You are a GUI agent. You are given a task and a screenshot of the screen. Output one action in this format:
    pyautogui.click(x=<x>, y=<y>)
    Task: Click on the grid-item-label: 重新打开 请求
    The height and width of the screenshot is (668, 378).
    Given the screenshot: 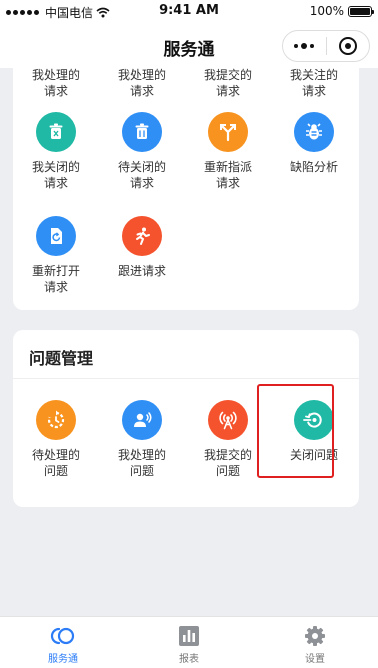 What is the action you would take?
    pyautogui.click(x=55, y=279)
    